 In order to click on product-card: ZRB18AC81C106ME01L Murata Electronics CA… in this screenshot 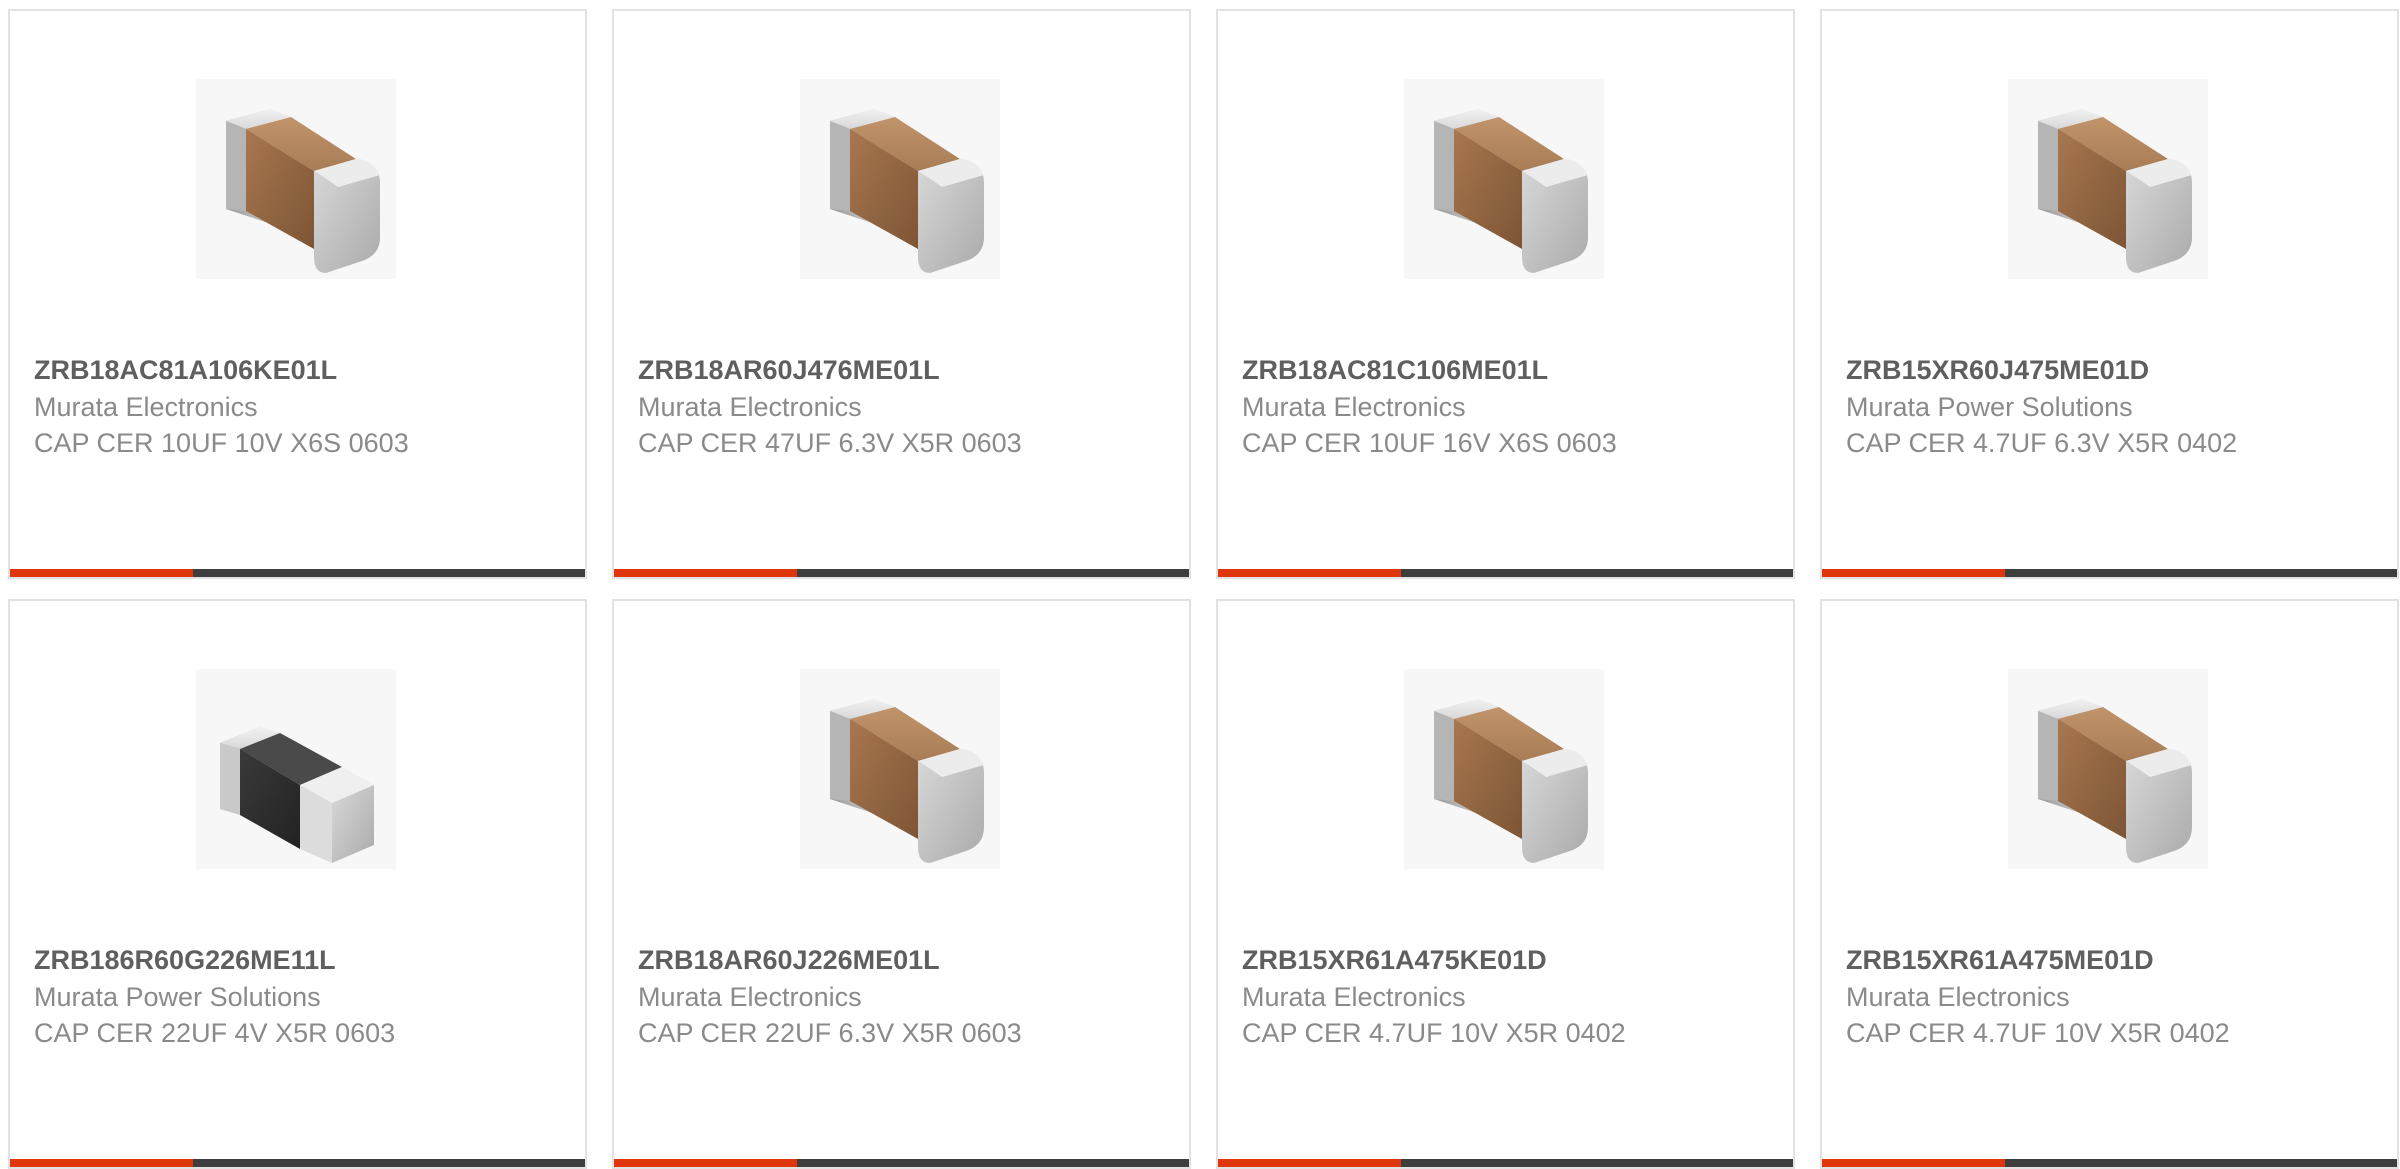, I will do `click(1505, 294)`.